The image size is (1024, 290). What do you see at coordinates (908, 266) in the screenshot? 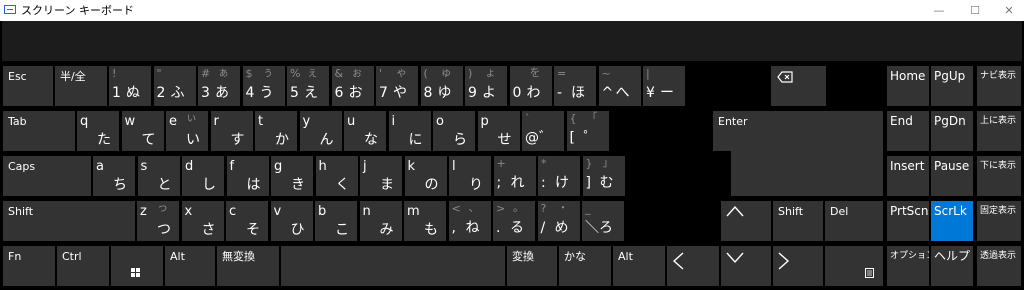
I see `nav-key-4-0: オプション` at bounding box center [908, 266].